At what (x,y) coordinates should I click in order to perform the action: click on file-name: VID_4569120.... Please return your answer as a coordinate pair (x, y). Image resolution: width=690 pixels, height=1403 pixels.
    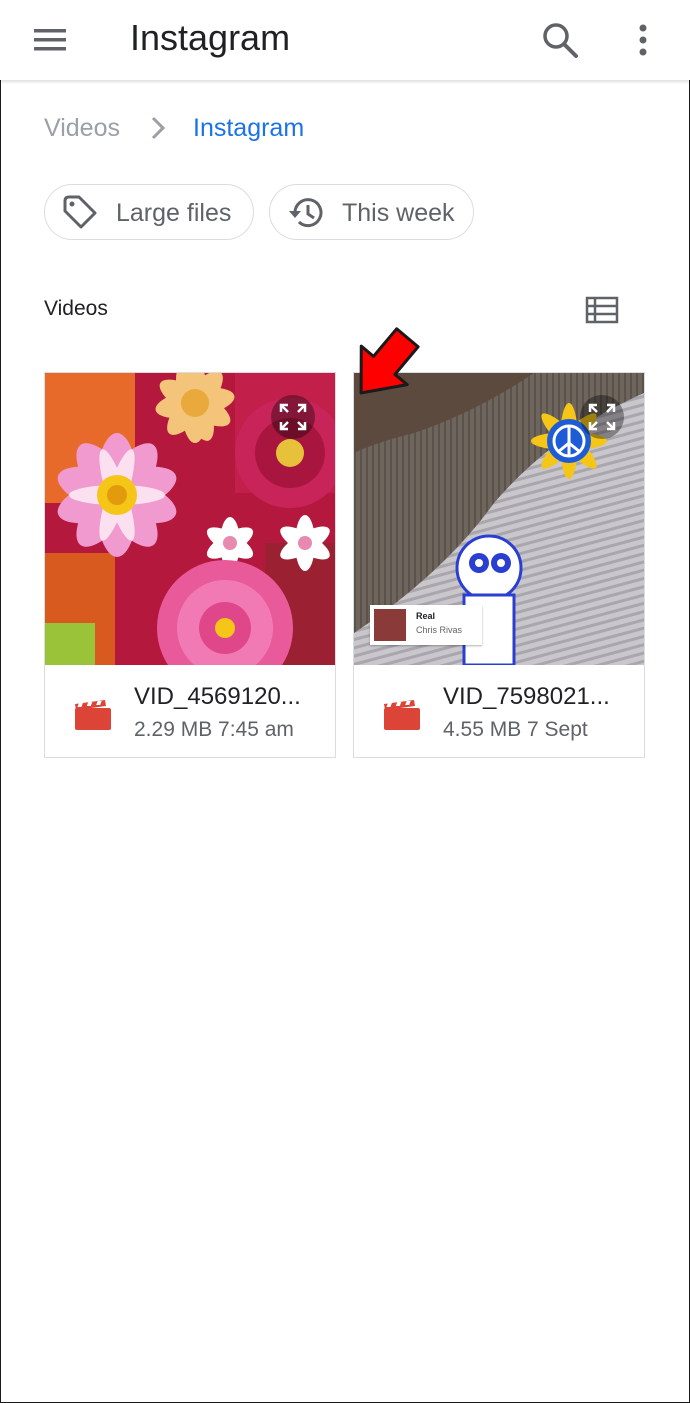
    Looking at the image, I should click on (217, 696).